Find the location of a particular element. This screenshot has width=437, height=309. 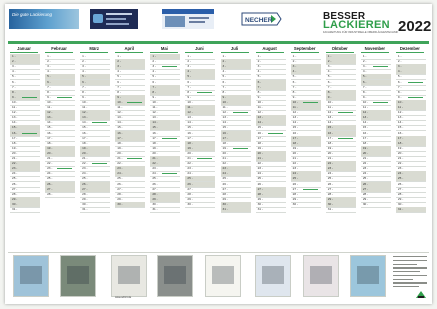

month-name: Juni is located at coordinates (199, 48).